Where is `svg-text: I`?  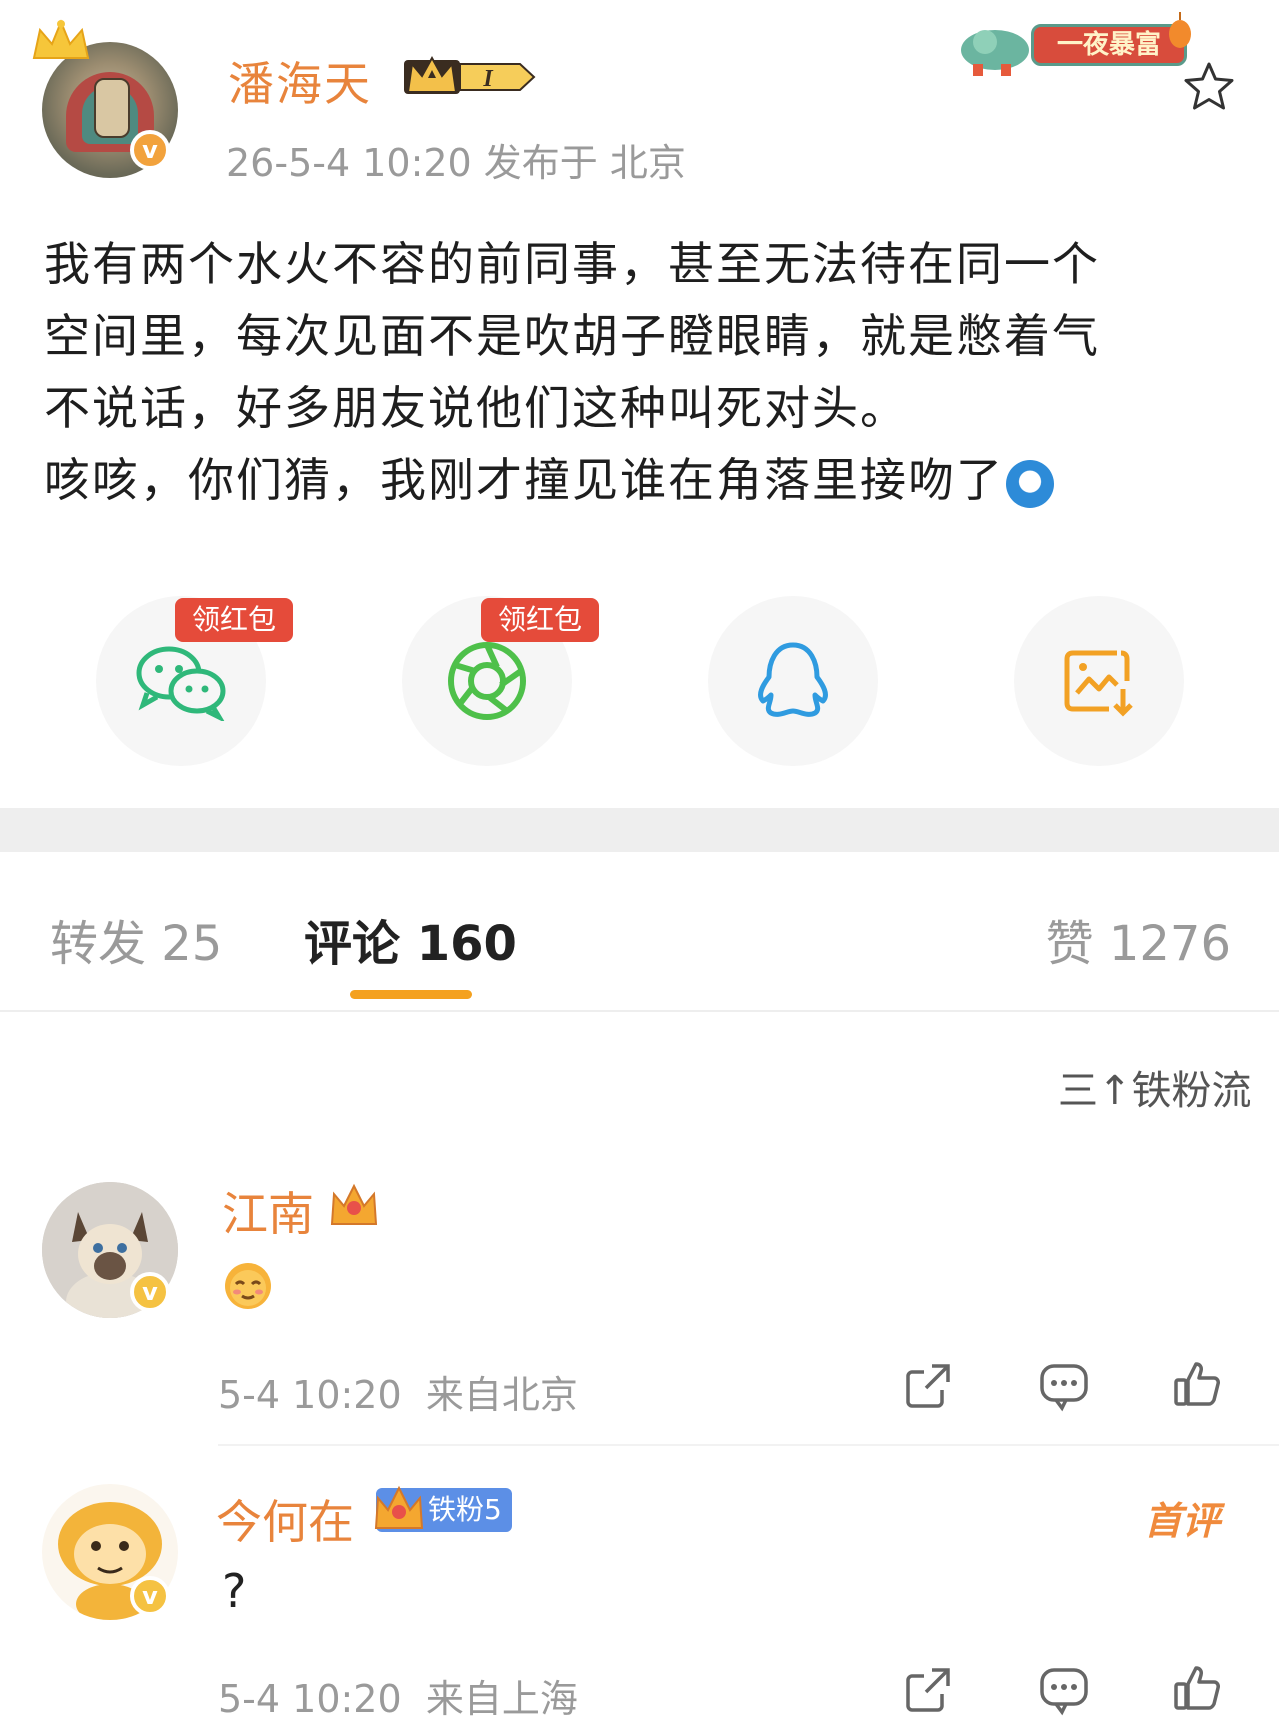
svg-text: I is located at coordinates (488, 79).